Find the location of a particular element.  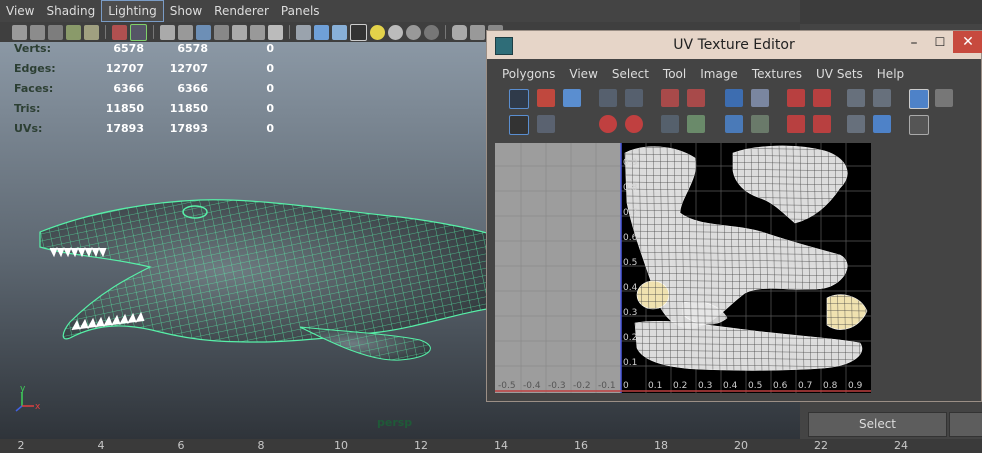

view-axis-indicator: y x is located at coordinates (28, 398).